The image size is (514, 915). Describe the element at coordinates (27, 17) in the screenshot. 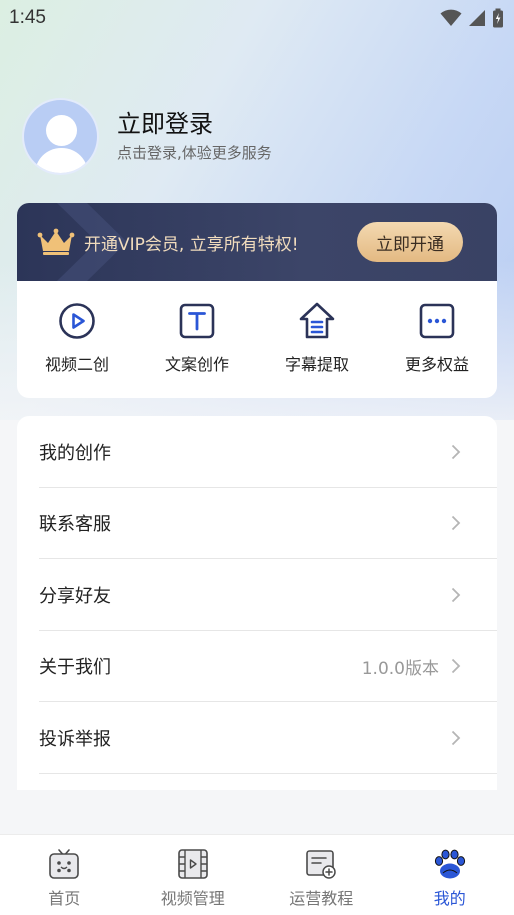

I see `status-time: 1:45` at that location.